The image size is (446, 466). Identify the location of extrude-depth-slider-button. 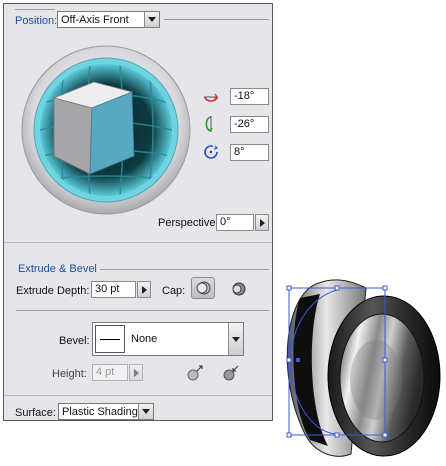
(144, 289).